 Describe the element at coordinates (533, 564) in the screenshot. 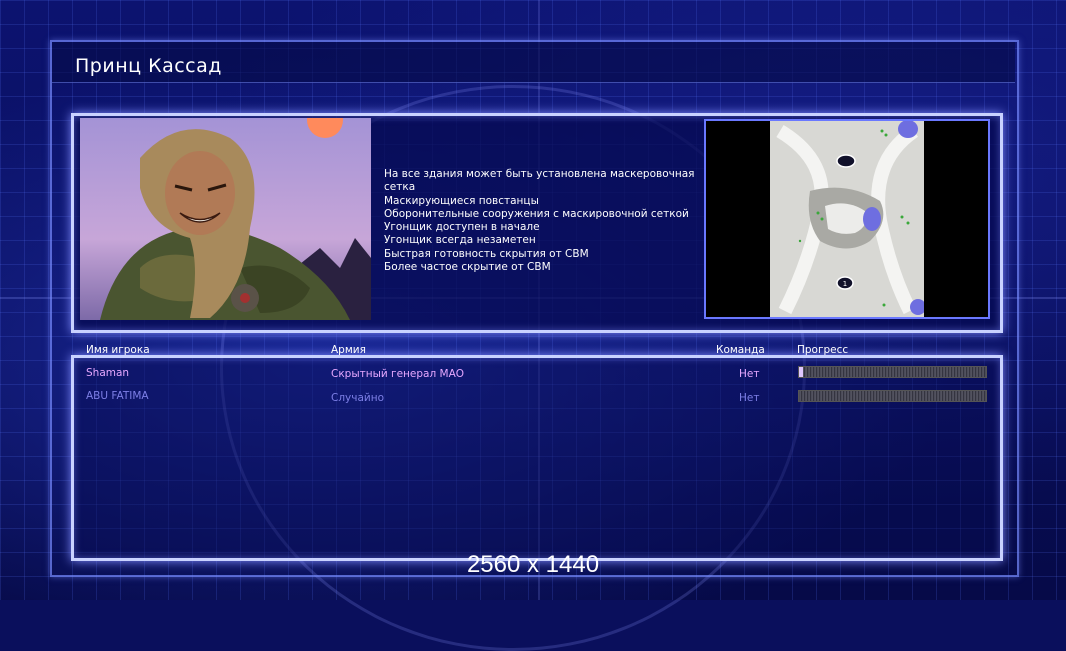

I see `resolution-caption: 2560 x 1440` at that location.